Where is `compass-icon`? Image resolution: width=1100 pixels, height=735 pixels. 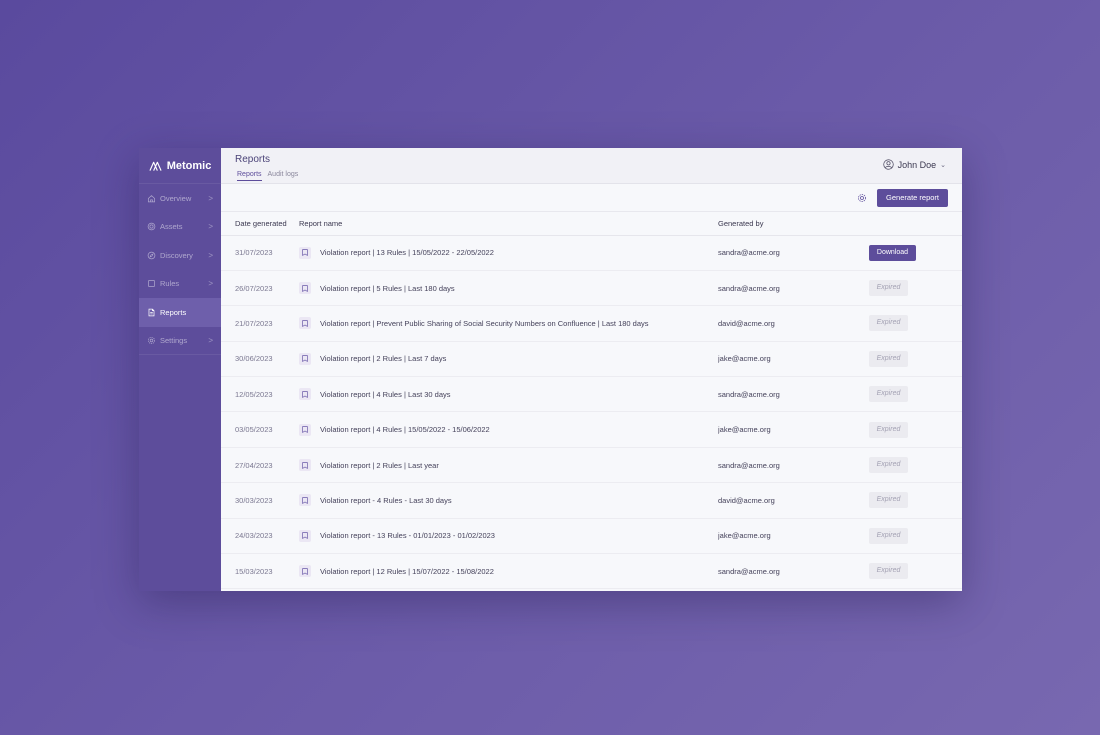 compass-icon is located at coordinates (151, 255).